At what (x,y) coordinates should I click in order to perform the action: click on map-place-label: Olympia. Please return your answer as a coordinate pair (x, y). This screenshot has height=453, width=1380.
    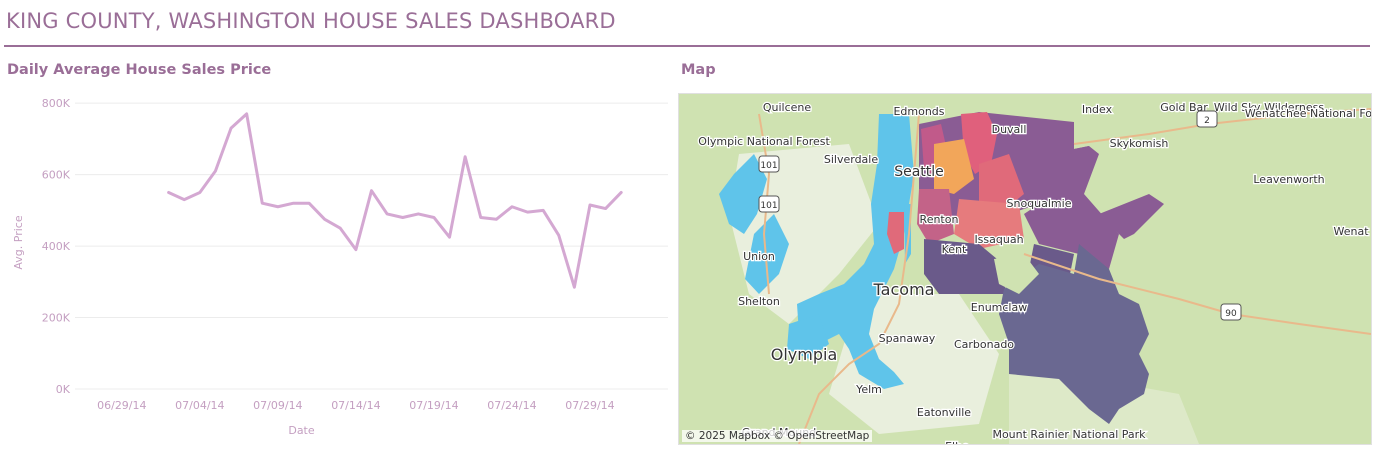
    Looking at the image, I should click on (804, 354).